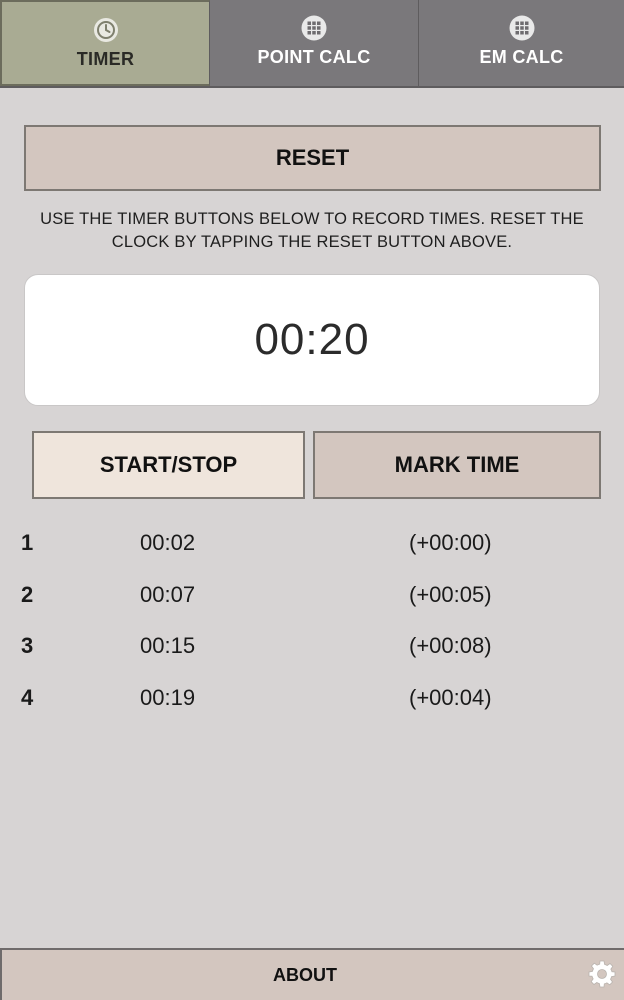 This screenshot has width=624, height=1000. Describe the element at coordinates (312, 340) in the screenshot. I see `clock-display: 00:20` at that location.